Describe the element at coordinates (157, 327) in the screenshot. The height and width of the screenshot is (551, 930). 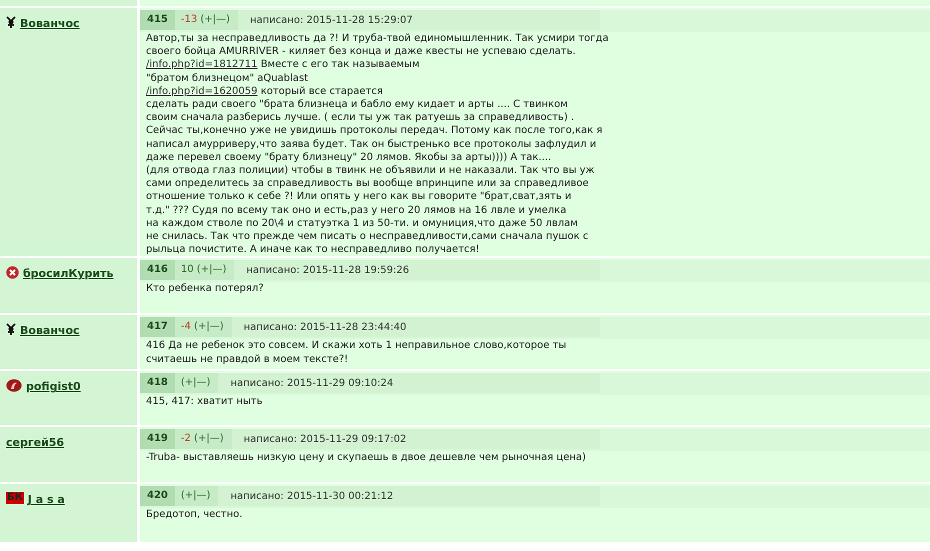
I see `post-number: 417` at that location.